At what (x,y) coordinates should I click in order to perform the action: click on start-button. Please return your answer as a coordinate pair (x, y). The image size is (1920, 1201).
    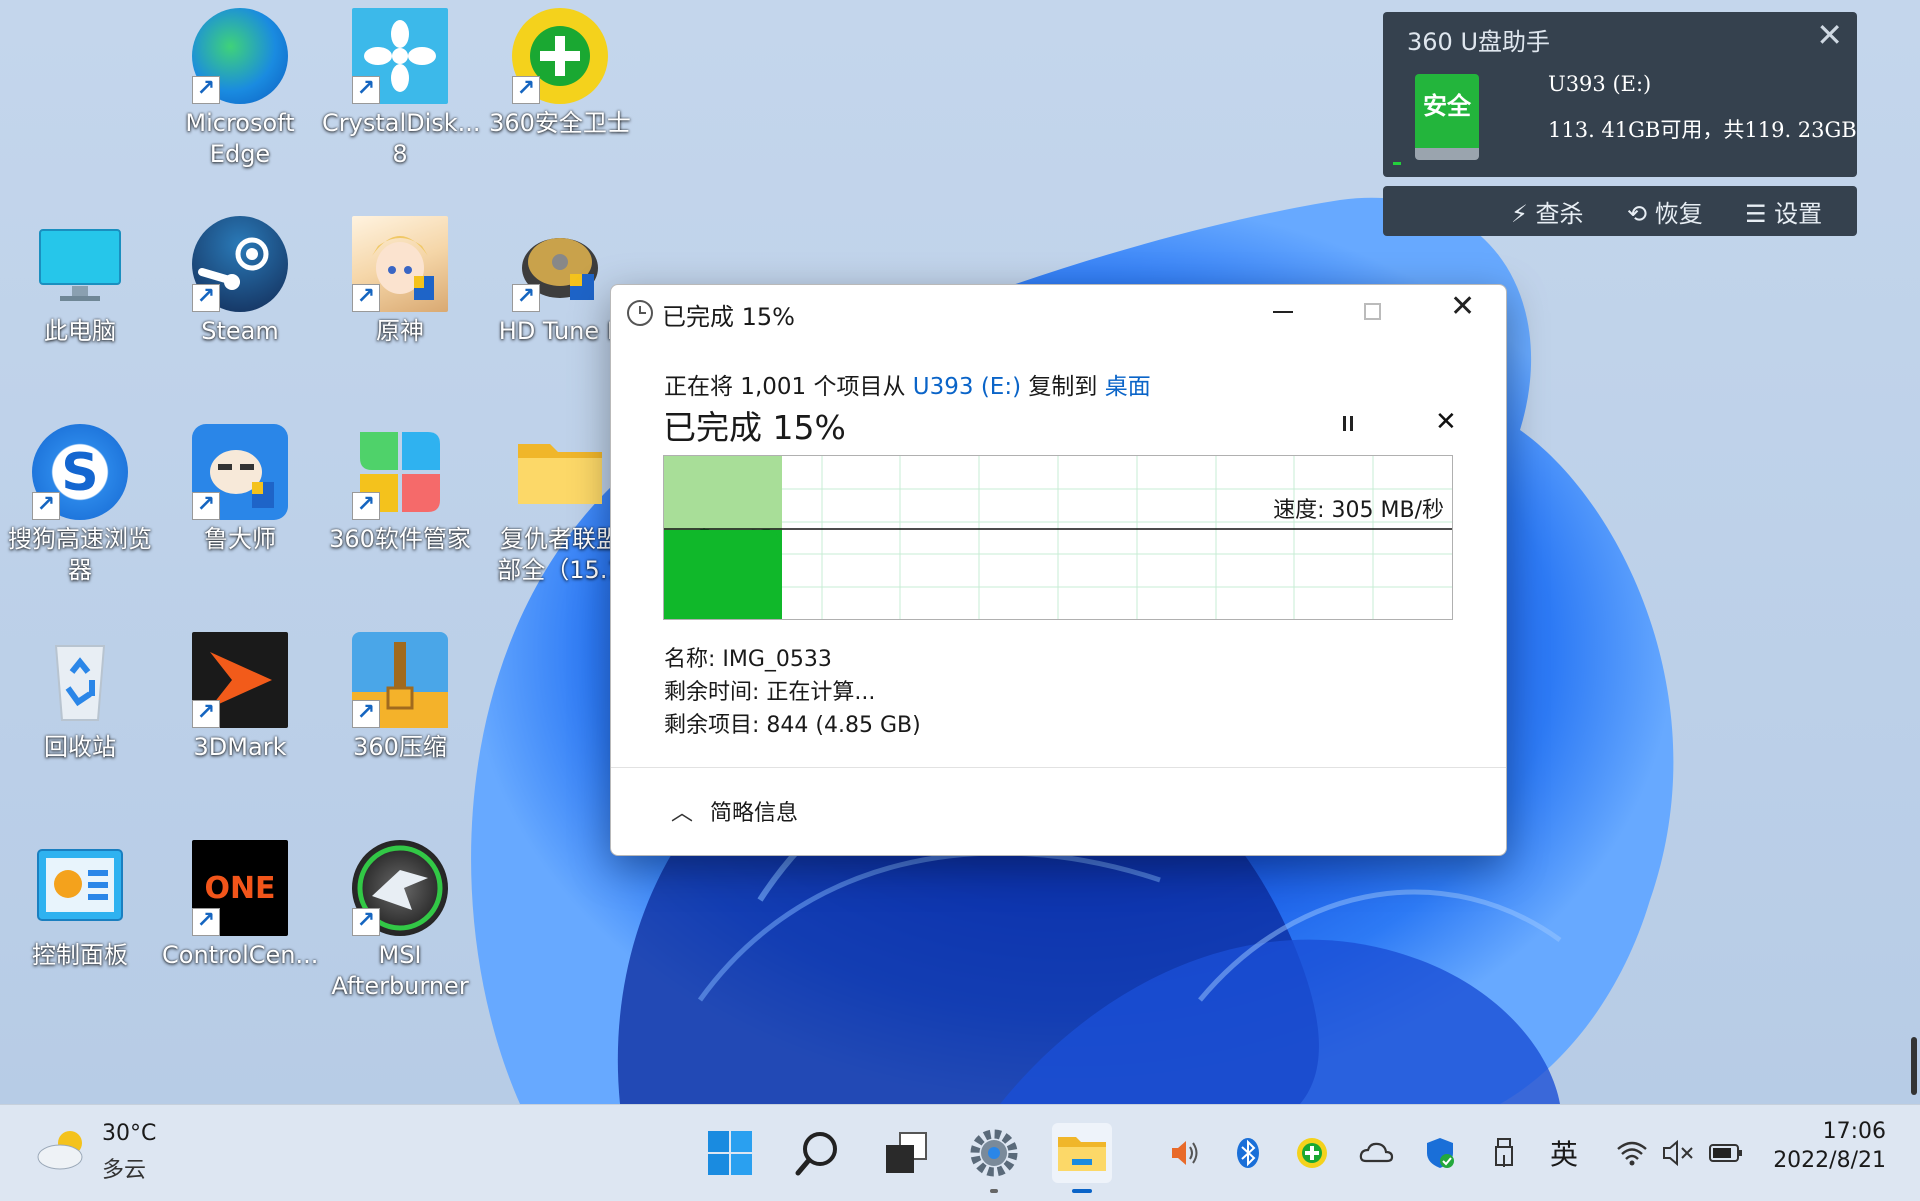
    Looking at the image, I should click on (730, 1153).